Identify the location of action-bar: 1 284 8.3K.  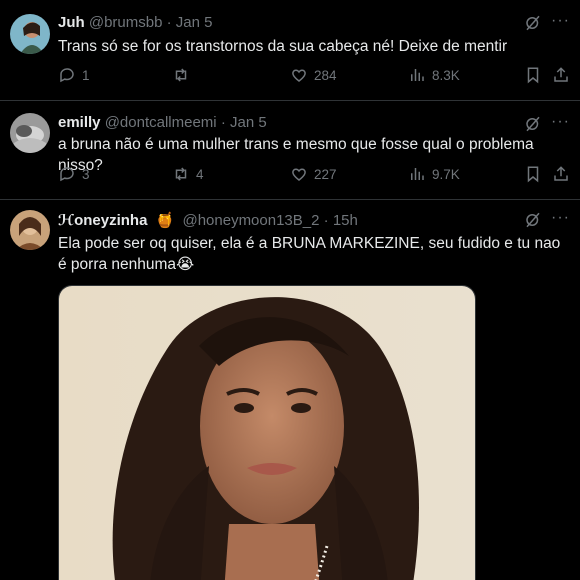
(314, 77).